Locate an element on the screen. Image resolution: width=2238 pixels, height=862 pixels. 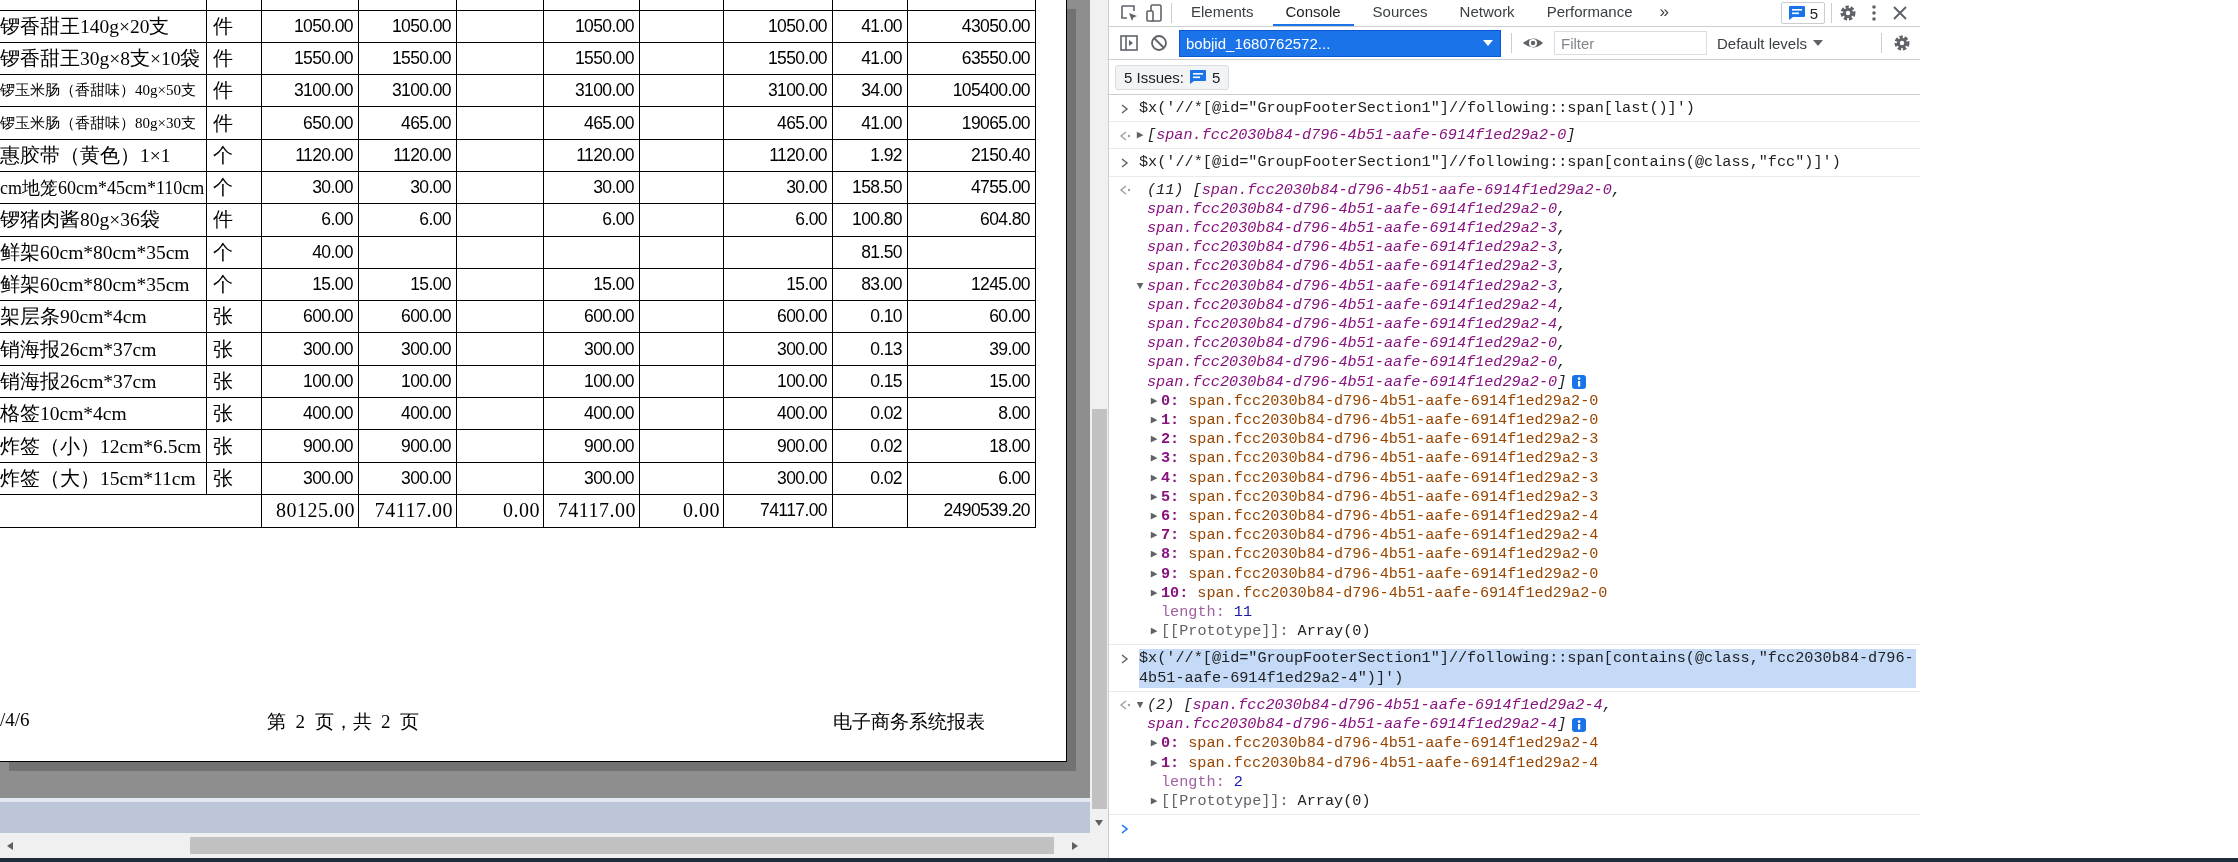
table-cell: 炸签（小）12cm*6.5cm is located at coordinates (103, 446).